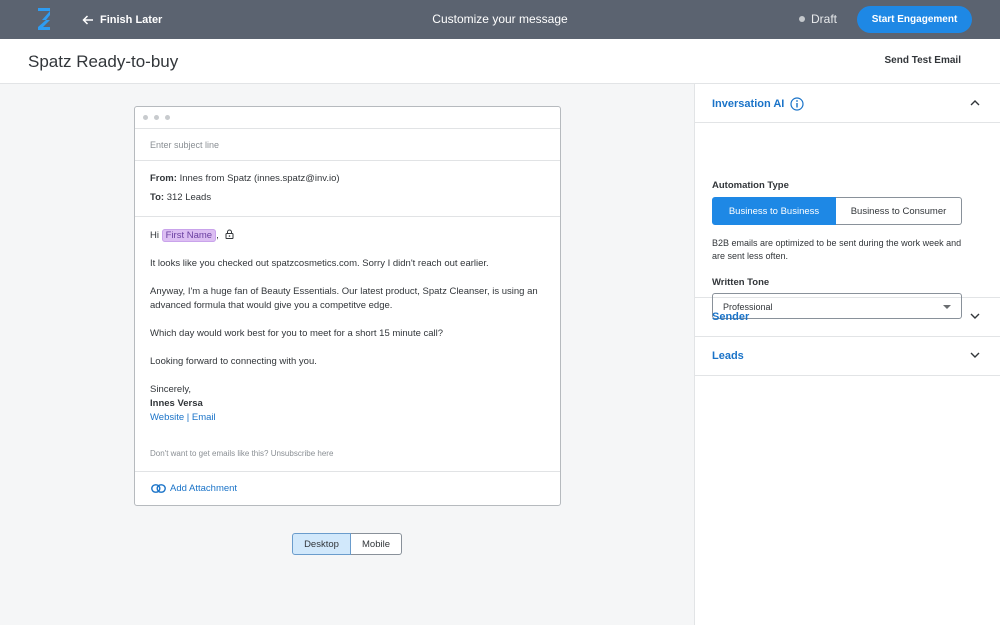 This screenshot has height=625, width=1000. Describe the element at coordinates (750, 185) in the screenshot. I see `automation-type-label: Automation Type` at that location.